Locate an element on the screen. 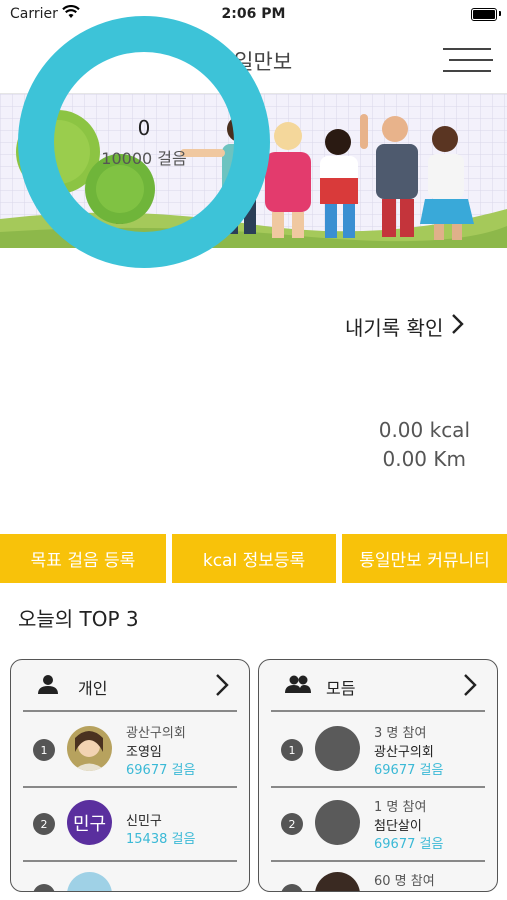 Image resolution: width=507 pixels, height=900 pixels. step-progress-ring: 0 10000 걸음 is located at coordinates (144, 142).